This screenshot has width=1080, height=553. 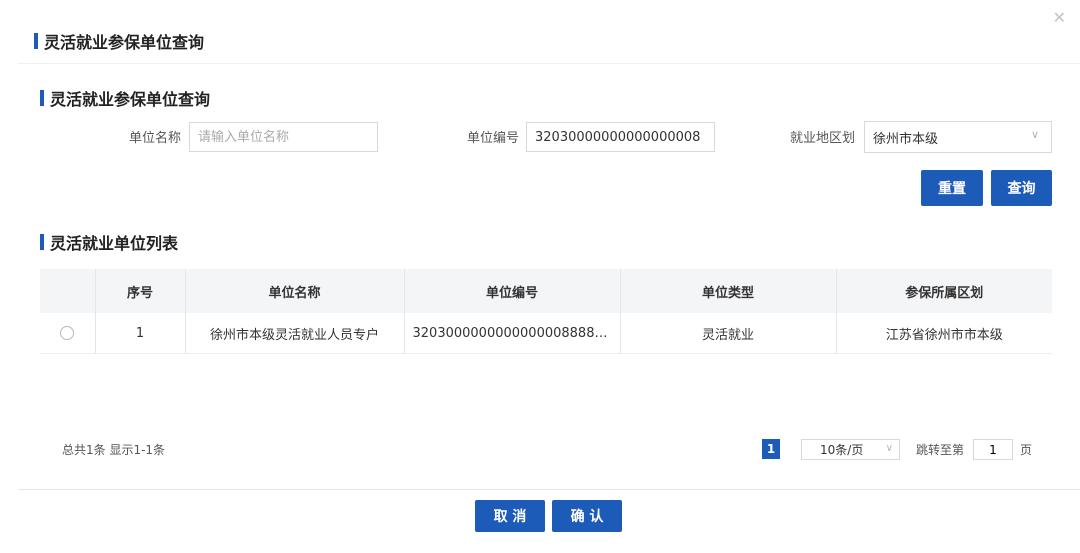 I want to click on col-header-seq: 序号, so click(x=140, y=291).